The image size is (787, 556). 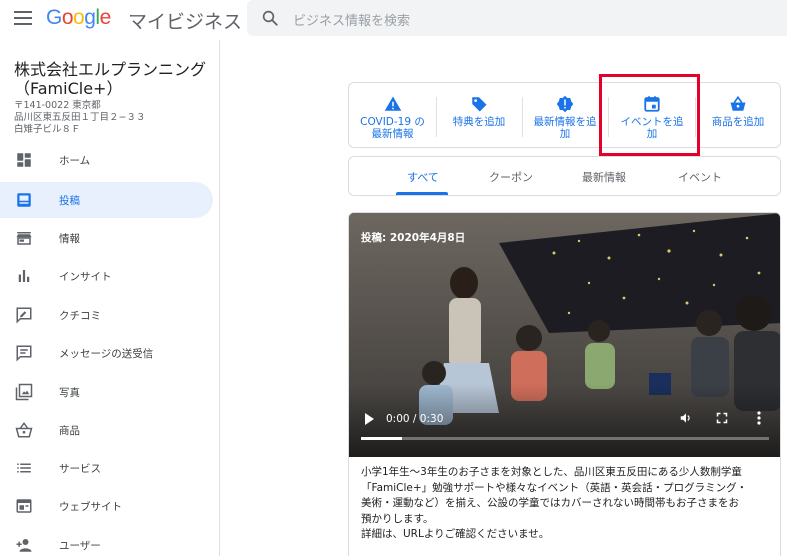 I want to click on post-filter-tabs: すべて クーポン 最新情報 イベント, so click(x=564, y=176).